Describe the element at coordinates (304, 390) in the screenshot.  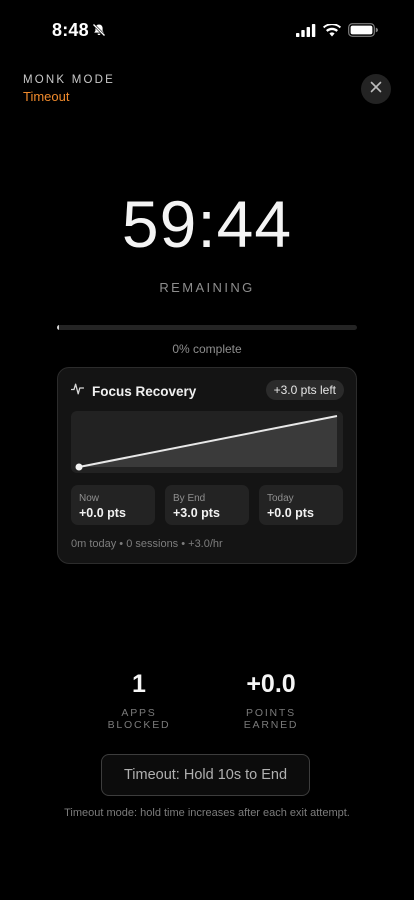
I see `points-left-badge: +3.0 pts left` at that location.